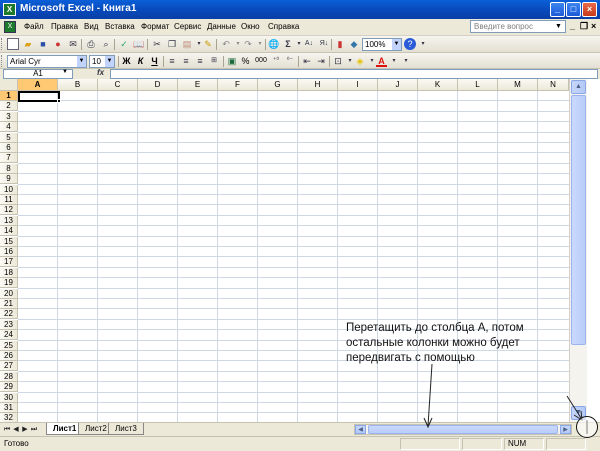 This screenshot has width=600, height=451. What do you see at coordinates (118, 85) in the screenshot?
I see `column-header-c: C` at bounding box center [118, 85].